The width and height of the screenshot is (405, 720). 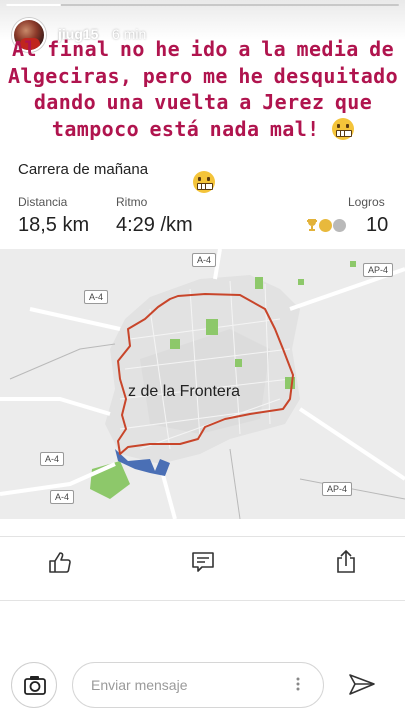 I want to click on gold-trophy-icon, so click(x=312, y=225).